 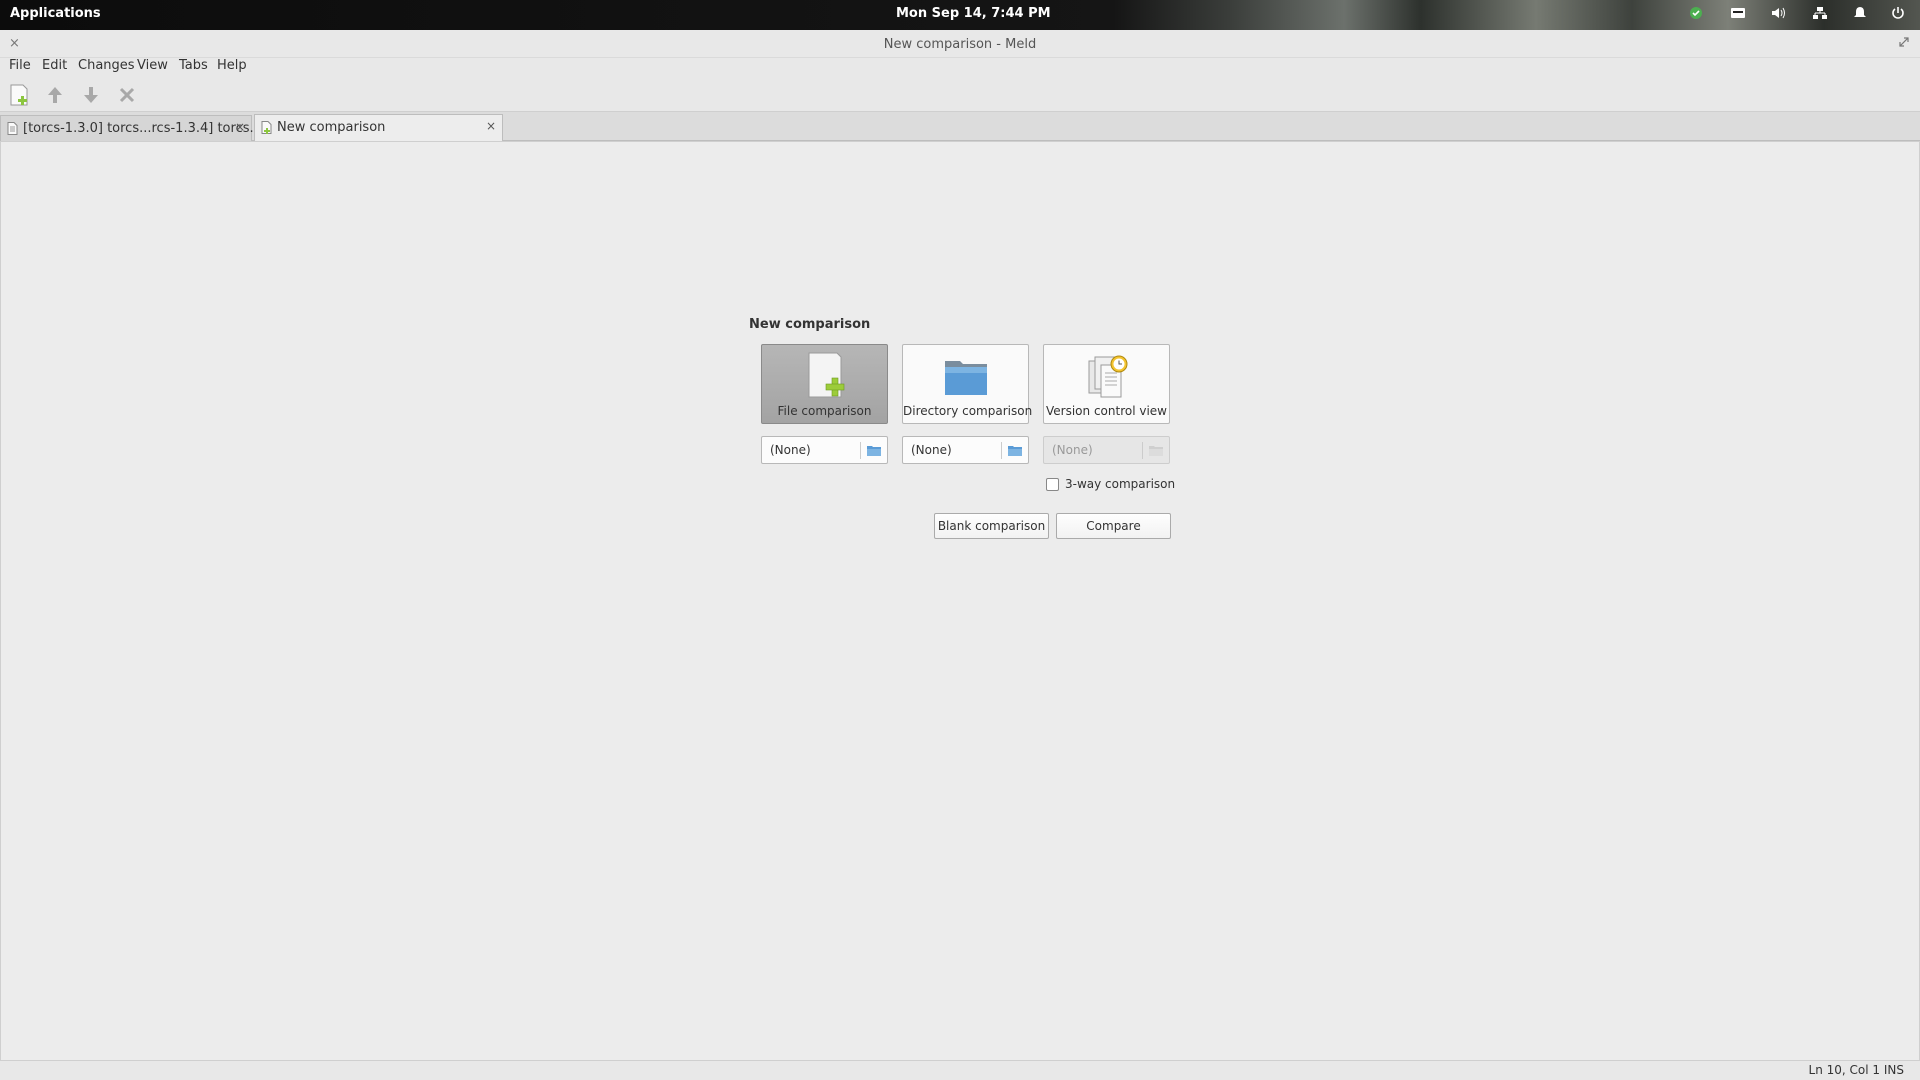 I want to click on new-comparison-icon, so click(x=19, y=95).